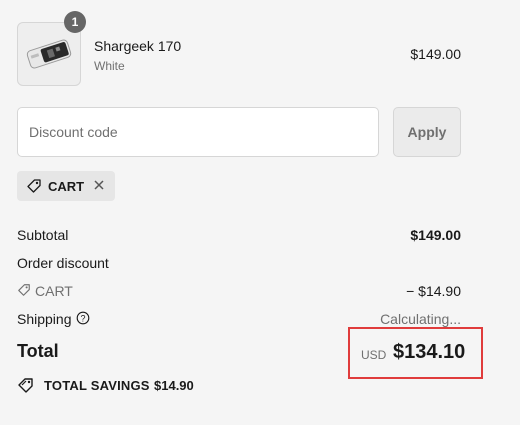  I want to click on currency-code: USD, so click(374, 355).